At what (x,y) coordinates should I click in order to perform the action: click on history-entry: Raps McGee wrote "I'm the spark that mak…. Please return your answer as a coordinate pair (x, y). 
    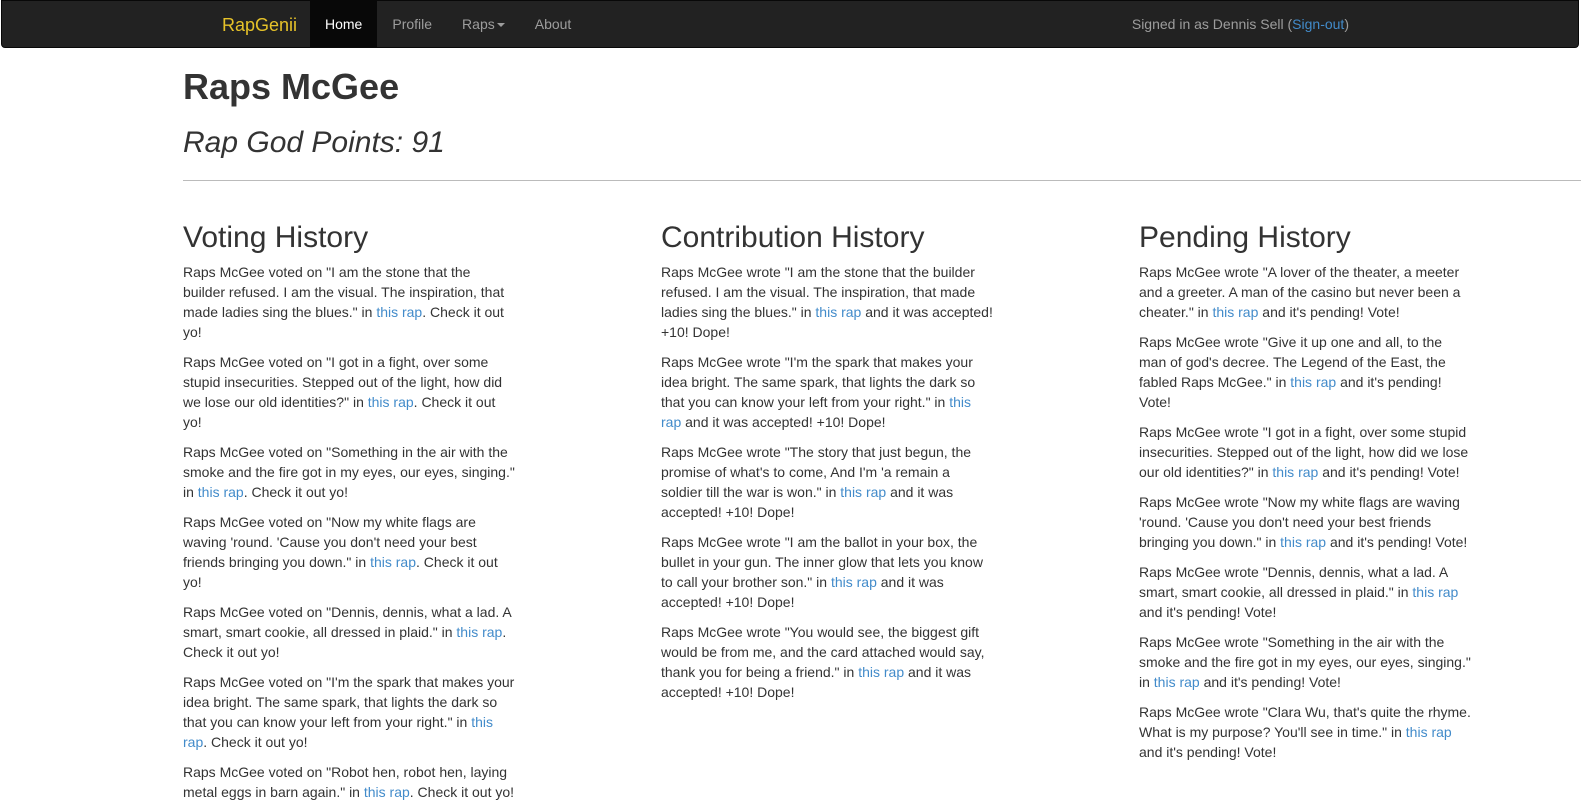
    Looking at the image, I should click on (827, 392).